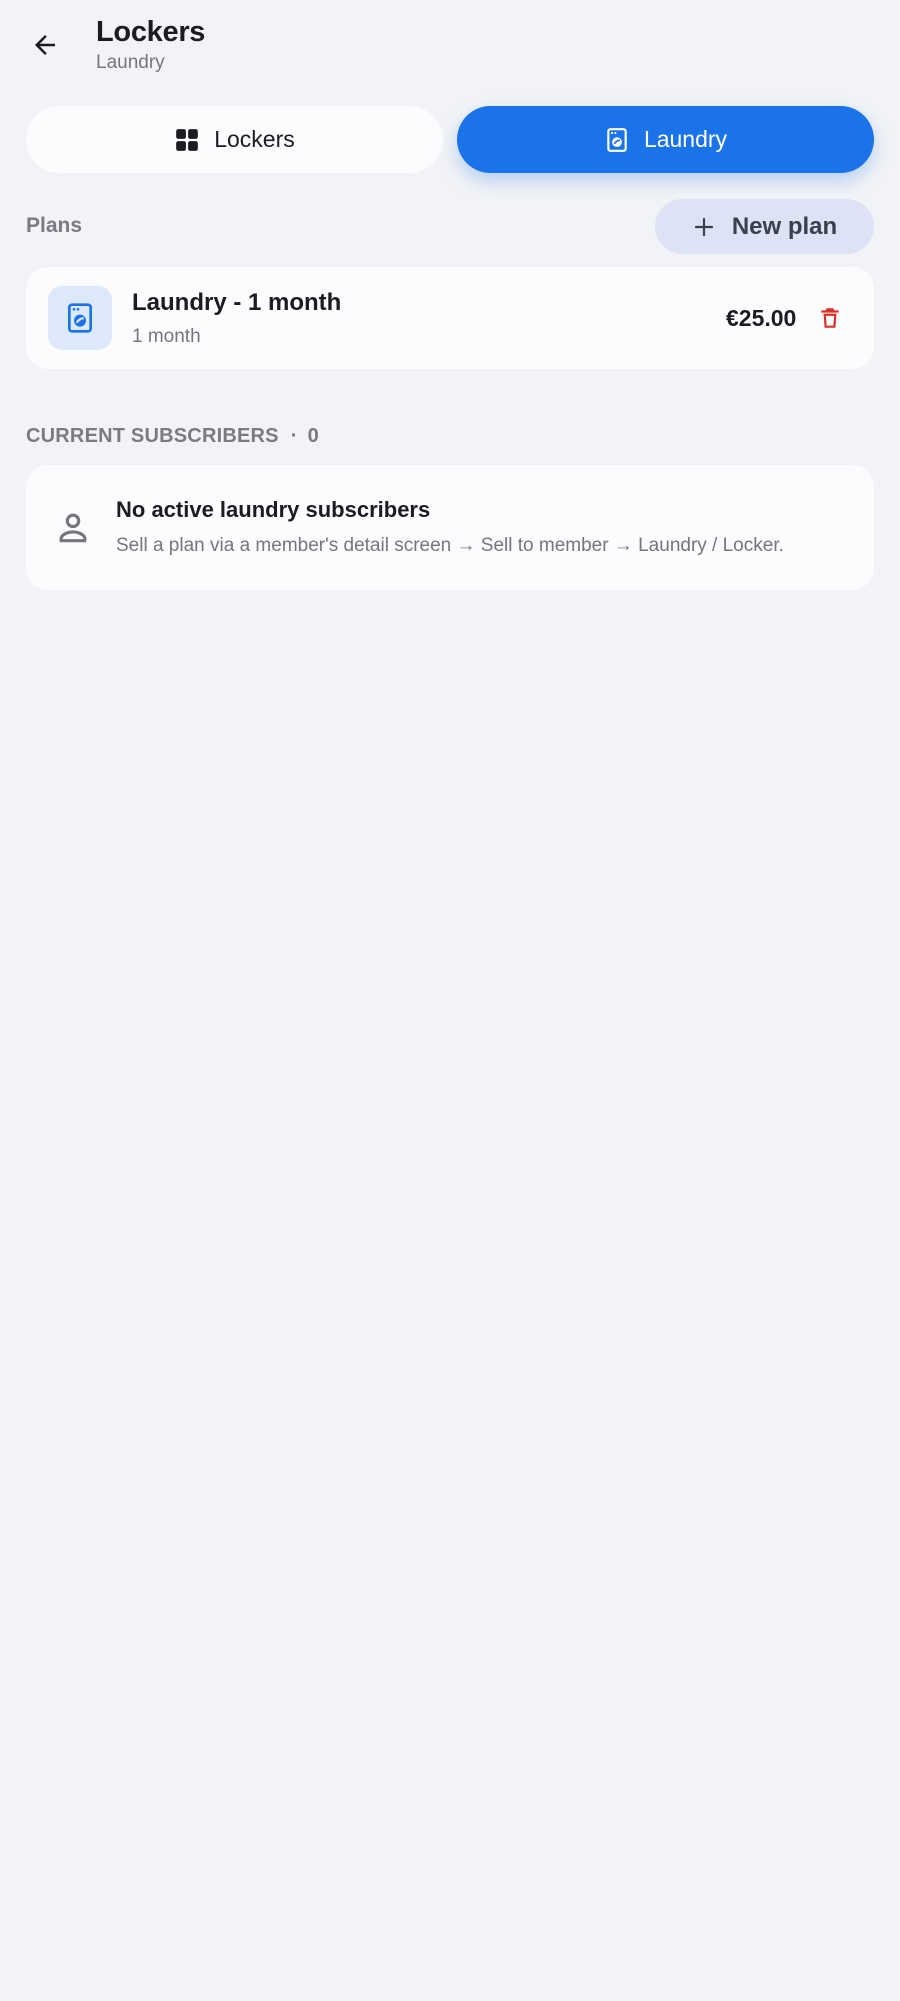 The image size is (900, 2001). What do you see at coordinates (313, 436) in the screenshot?
I see `subscribers-count: 0` at bounding box center [313, 436].